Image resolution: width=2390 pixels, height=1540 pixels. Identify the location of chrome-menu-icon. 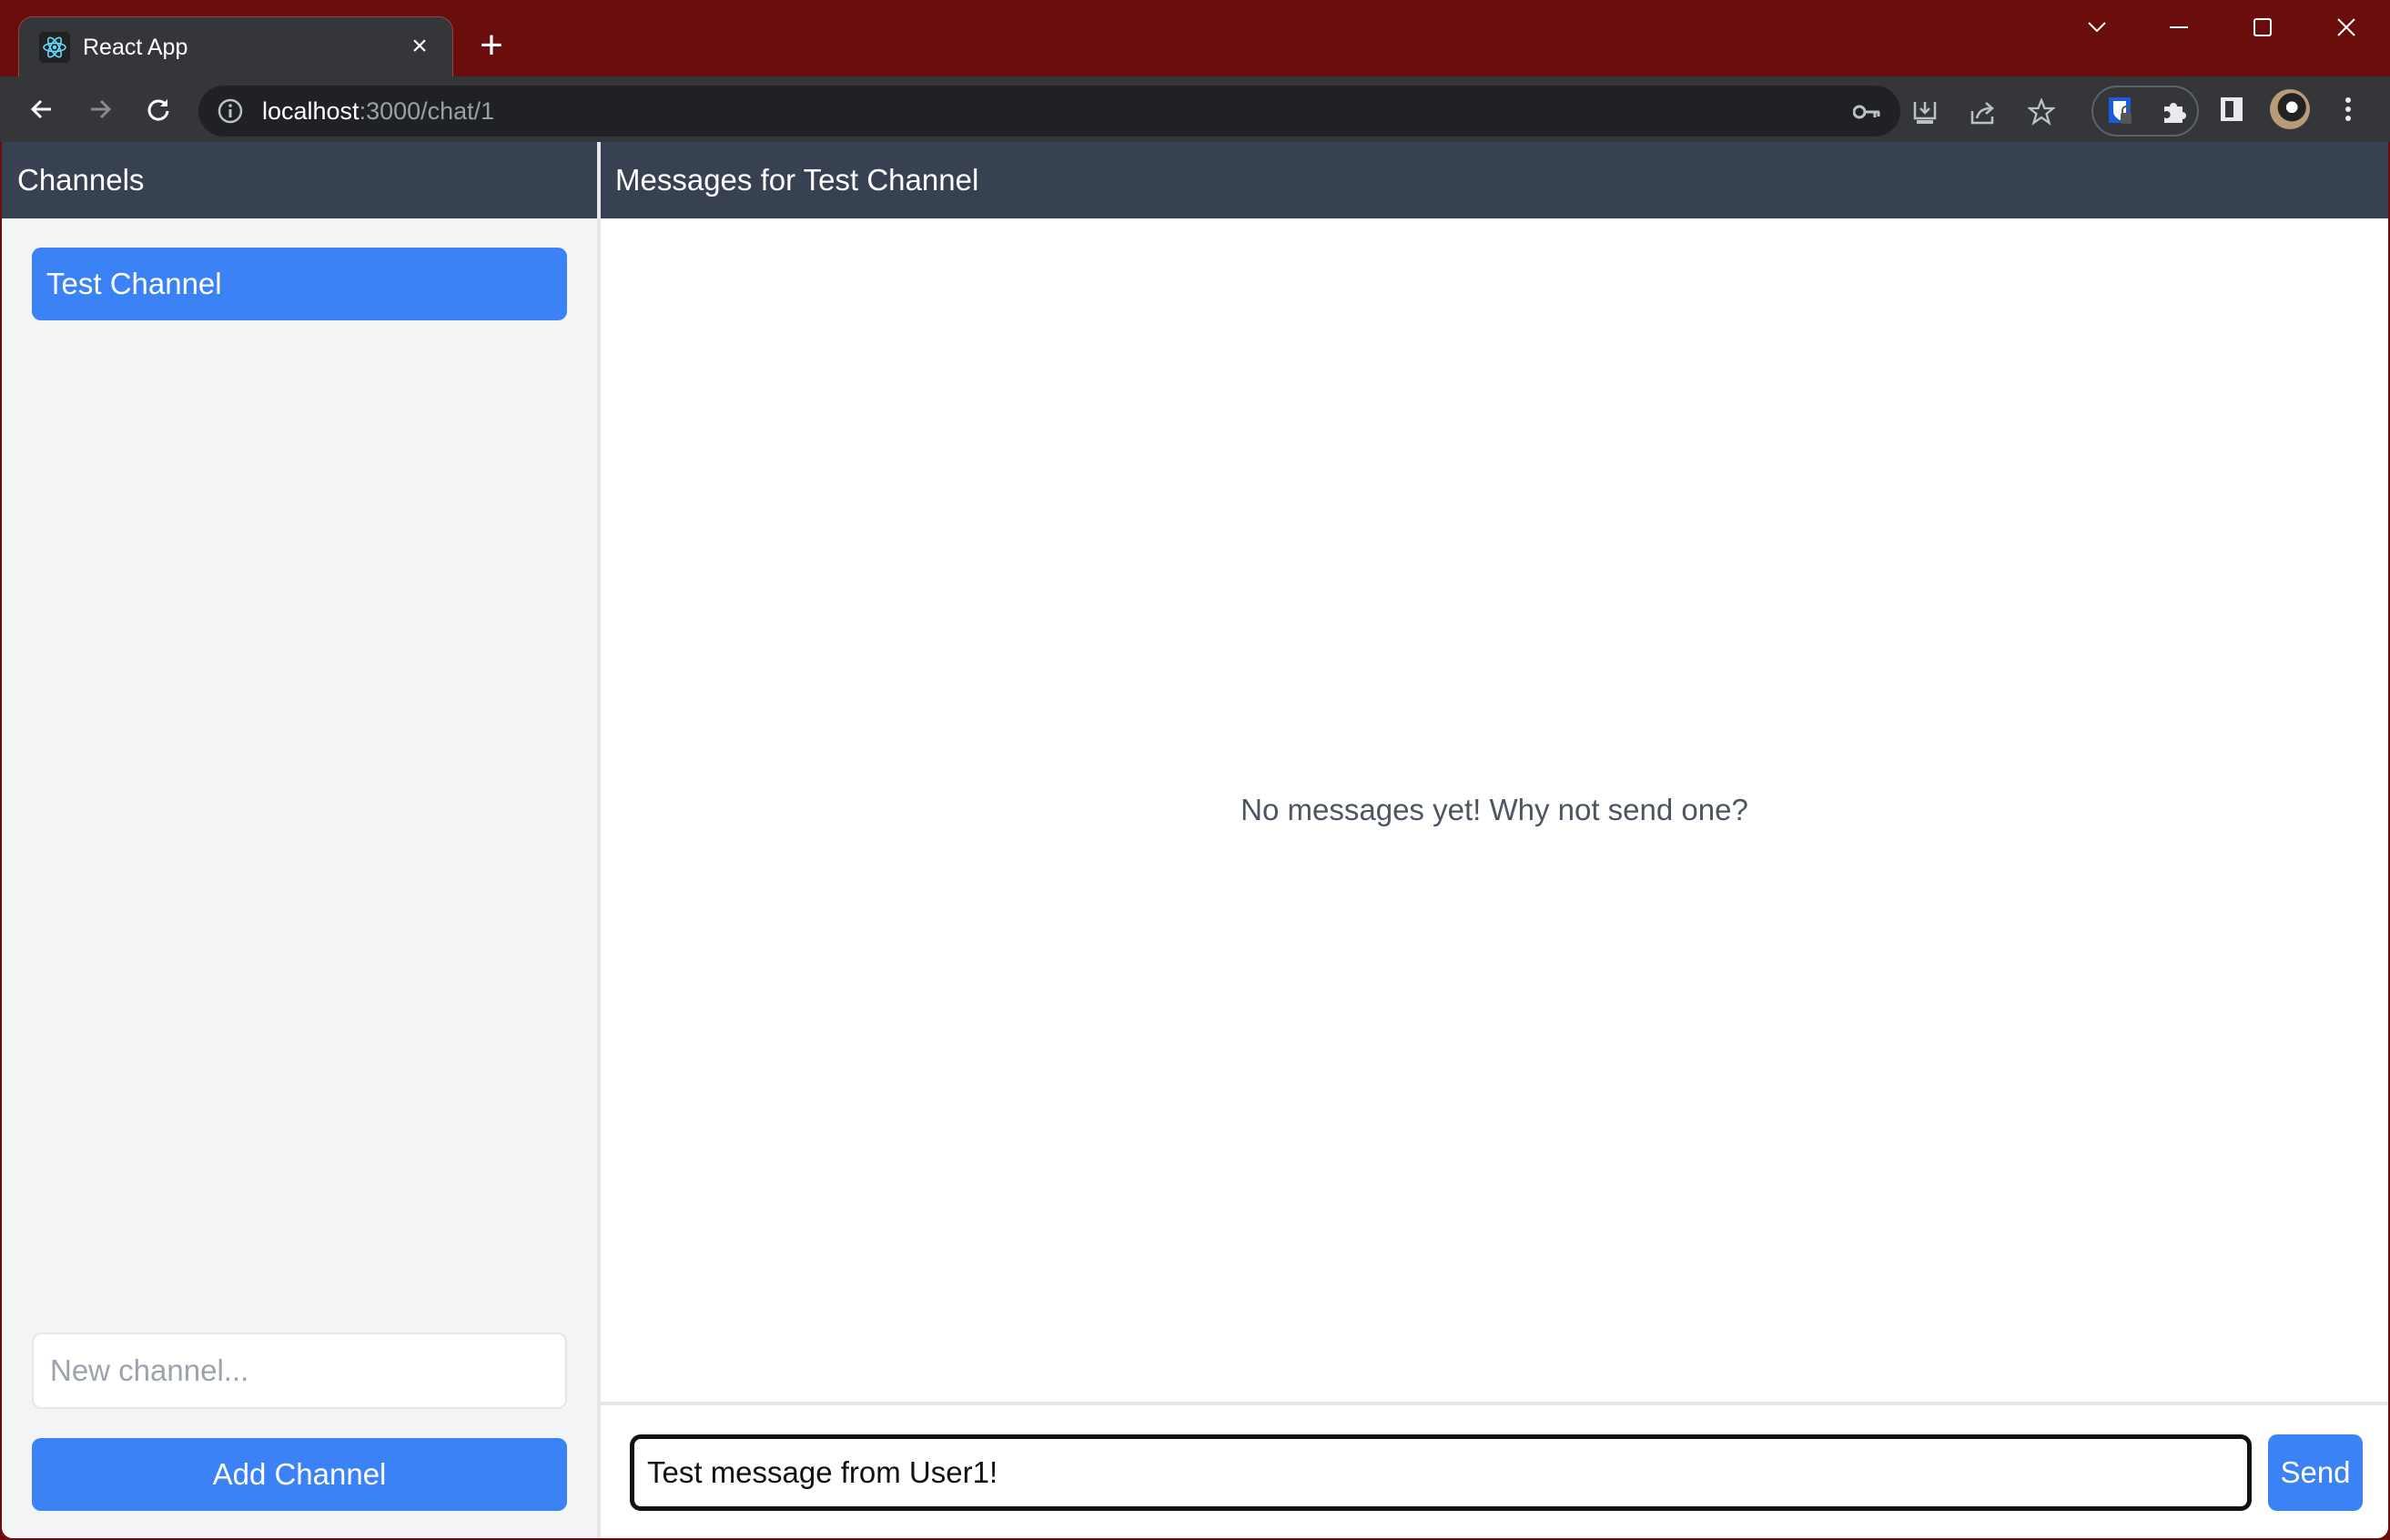
(2348, 109).